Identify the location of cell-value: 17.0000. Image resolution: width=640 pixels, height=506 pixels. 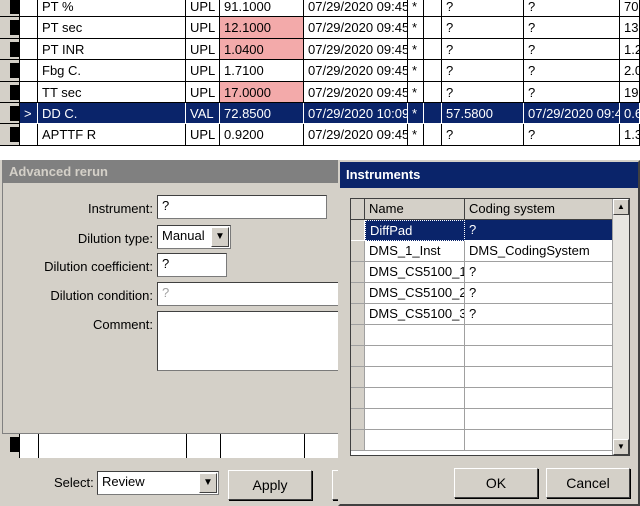
(262, 92).